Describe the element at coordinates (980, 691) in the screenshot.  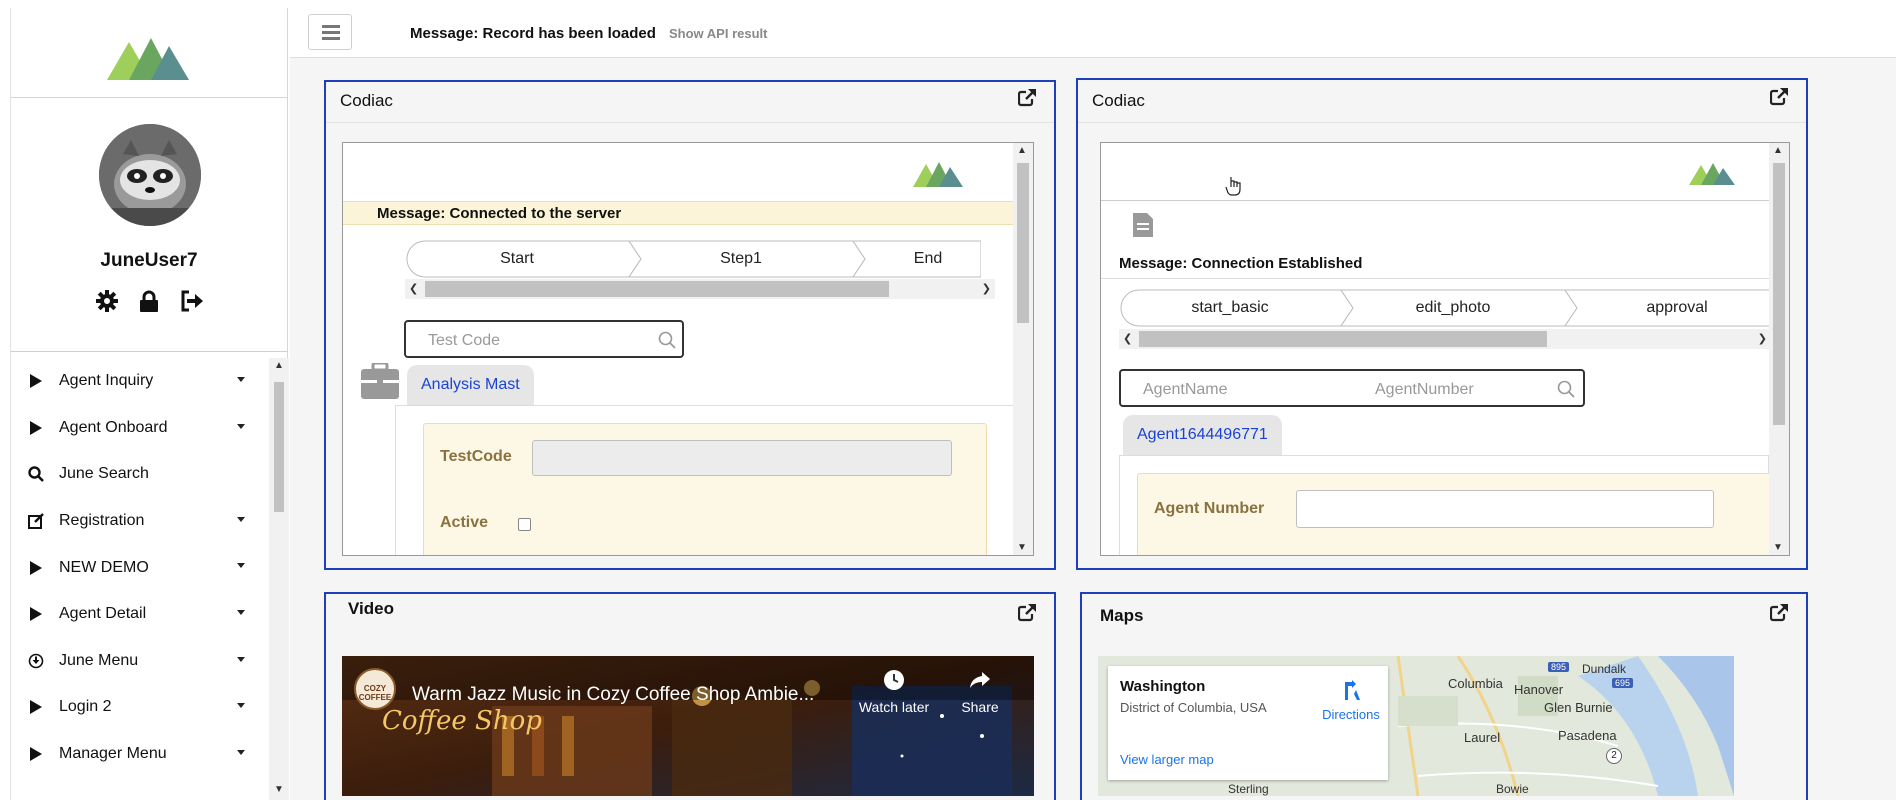
I see `share-button: Share` at that location.